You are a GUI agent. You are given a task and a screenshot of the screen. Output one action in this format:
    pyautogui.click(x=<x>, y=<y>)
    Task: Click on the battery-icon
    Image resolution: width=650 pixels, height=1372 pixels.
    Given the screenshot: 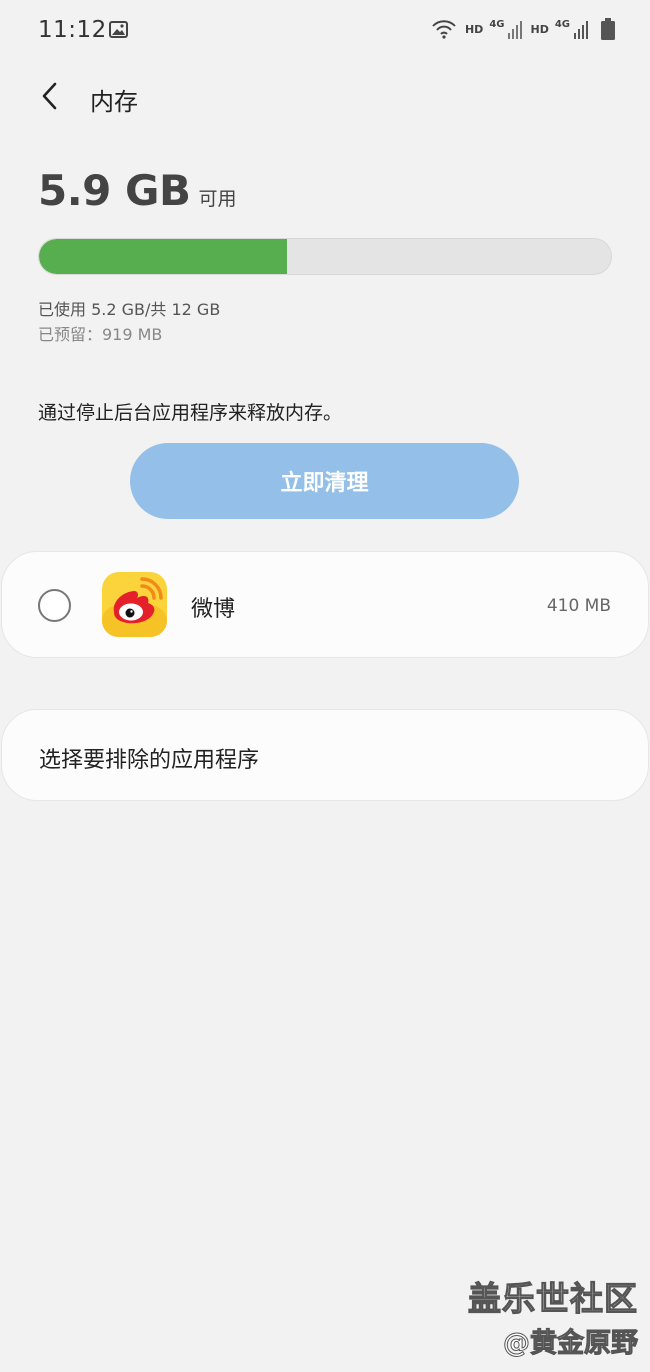 What is the action you would take?
    pyautogui.click(x=608, y=29)
    